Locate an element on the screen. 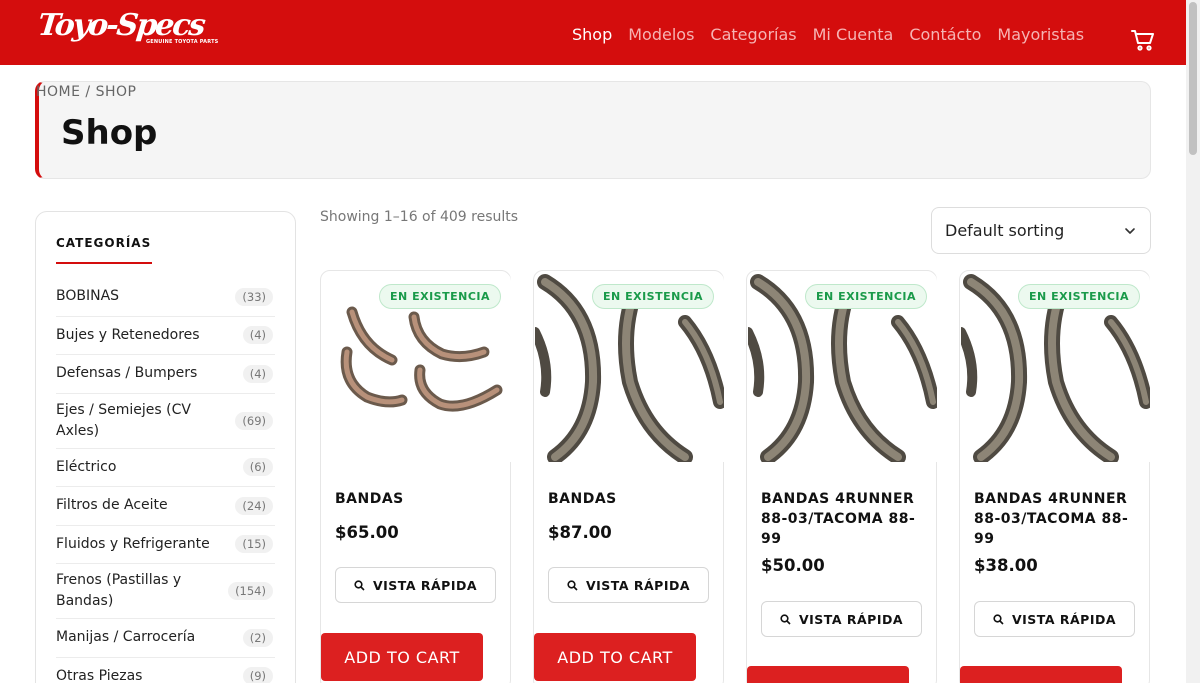 The width and height of the screenshot is (1200, 683). category-name: Bujes y Retenedores is located at coordinates (128, 335).